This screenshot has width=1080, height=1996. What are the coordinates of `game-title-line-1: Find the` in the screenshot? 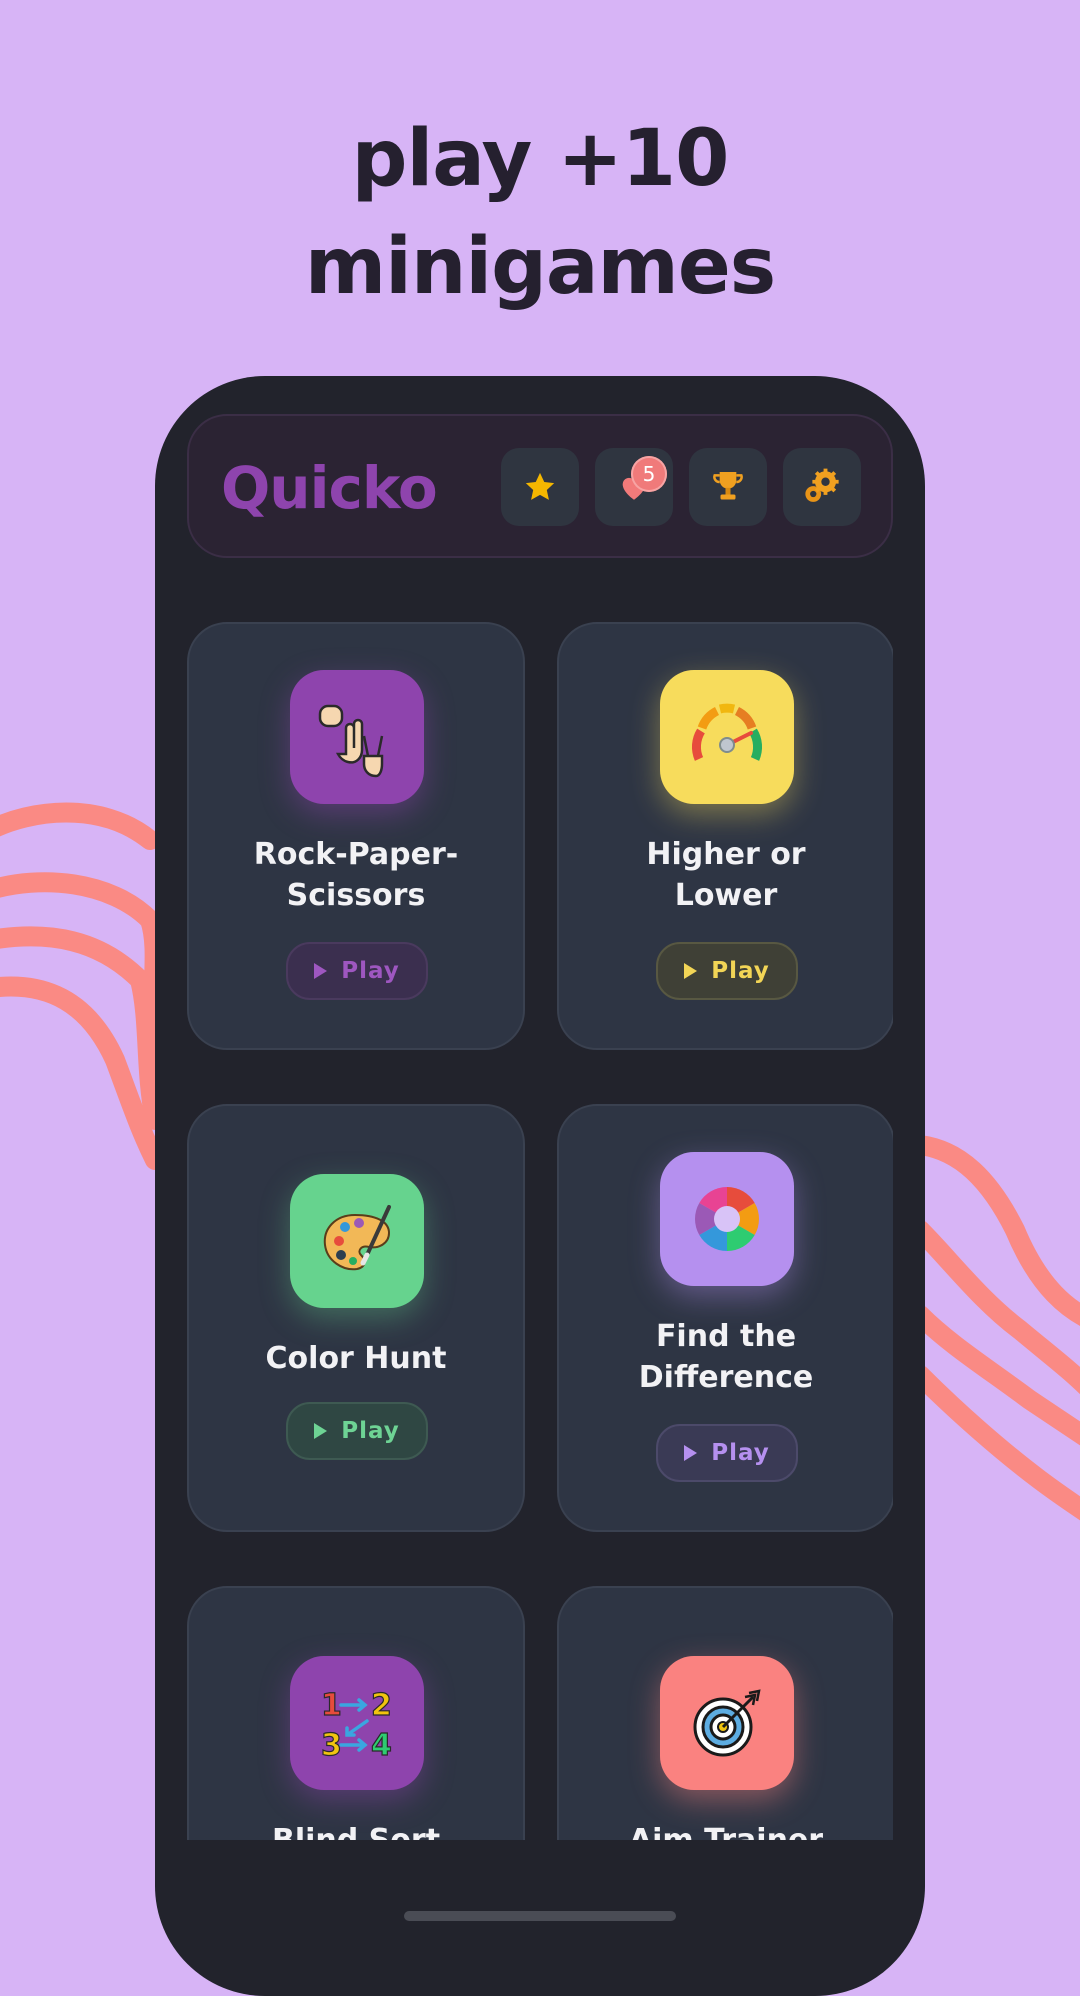 It's located at (726, 1336).